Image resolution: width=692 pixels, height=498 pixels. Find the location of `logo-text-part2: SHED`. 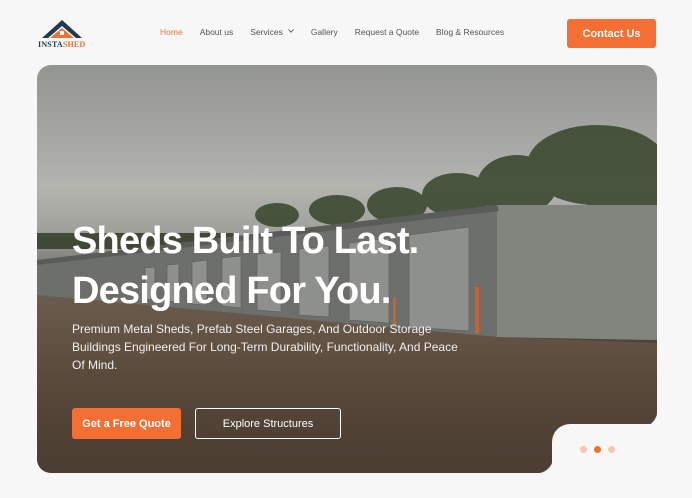

logo-text-part2: SHED is located at coordinates (74, 44).